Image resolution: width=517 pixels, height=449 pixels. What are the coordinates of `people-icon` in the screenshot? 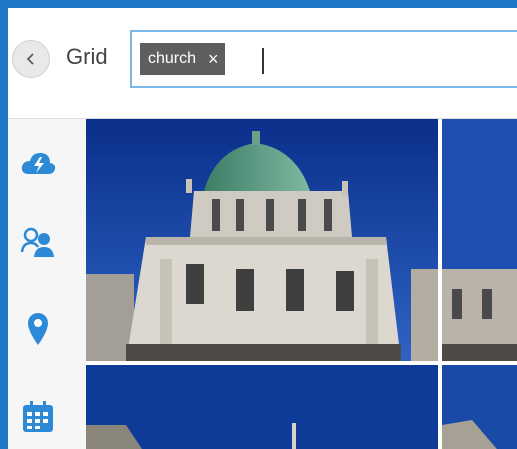 It's located at (37, 242).